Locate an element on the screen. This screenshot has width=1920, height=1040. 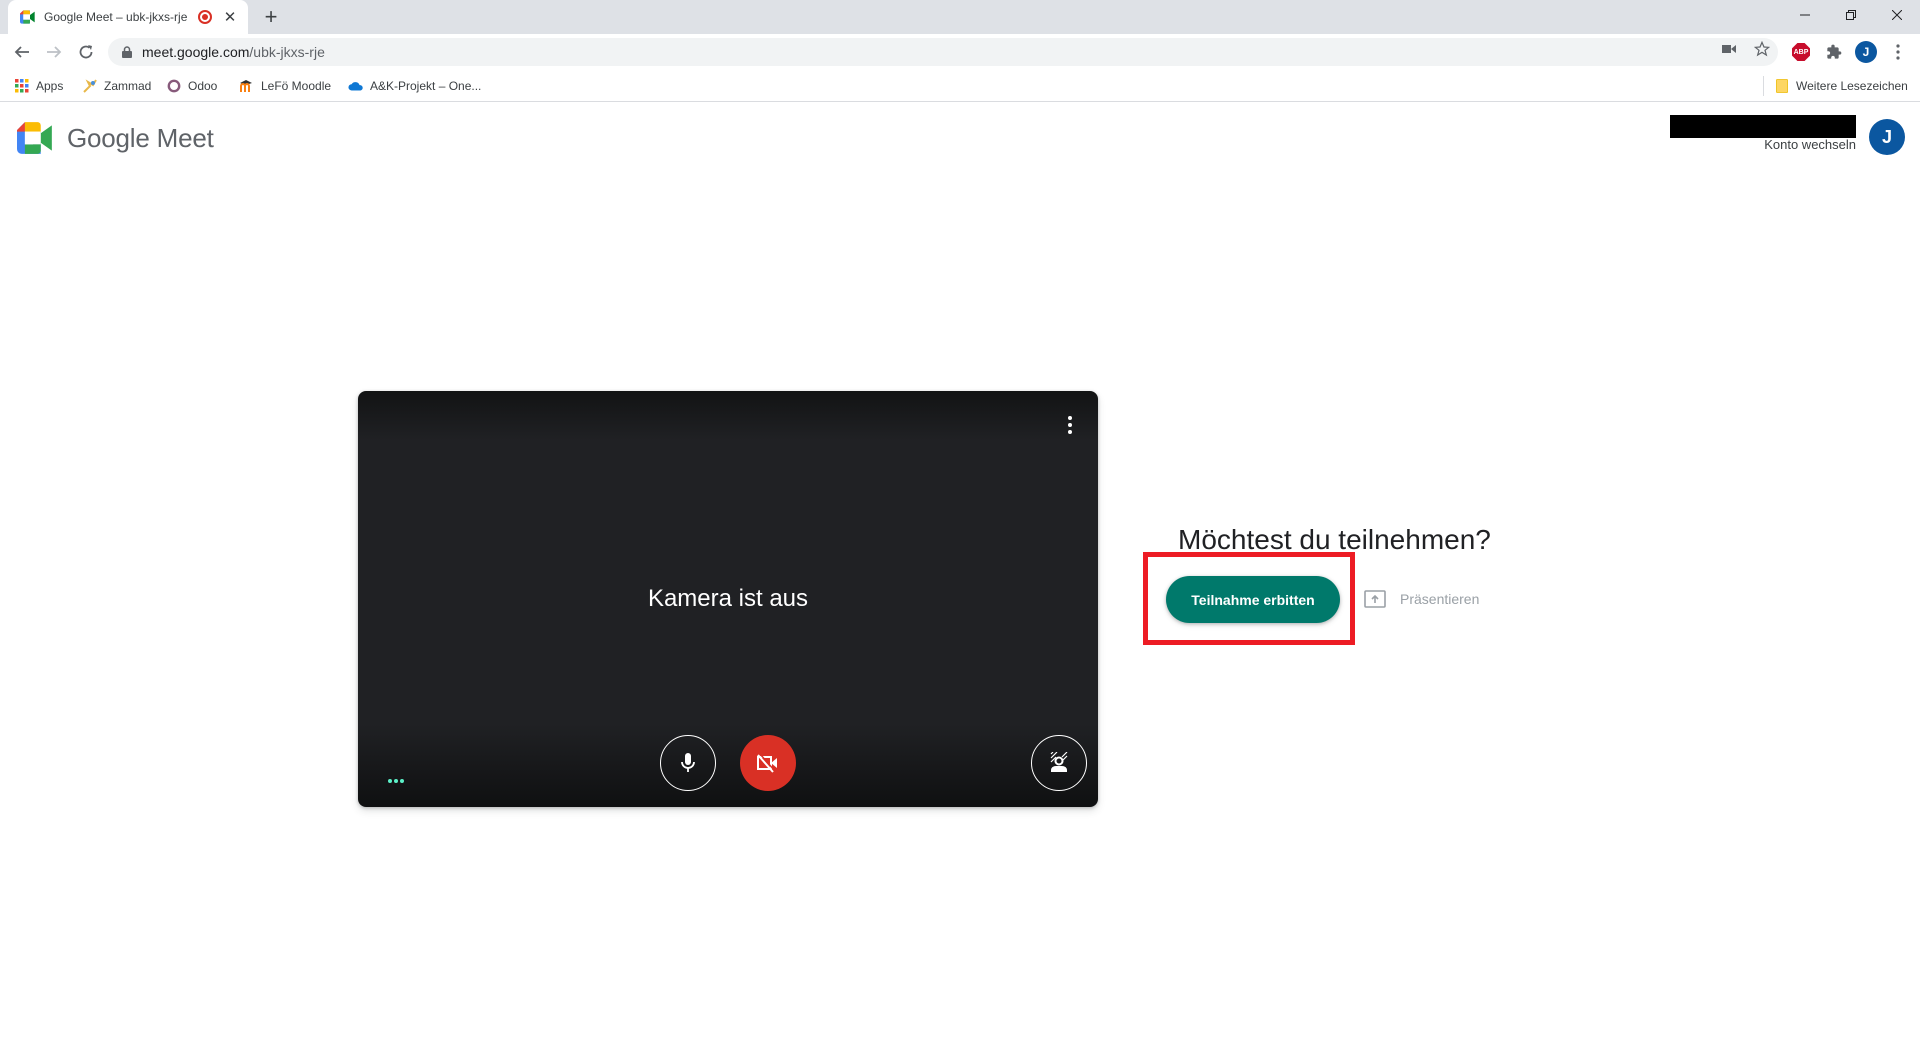
lock-icon is located at coordinates (127, 52).